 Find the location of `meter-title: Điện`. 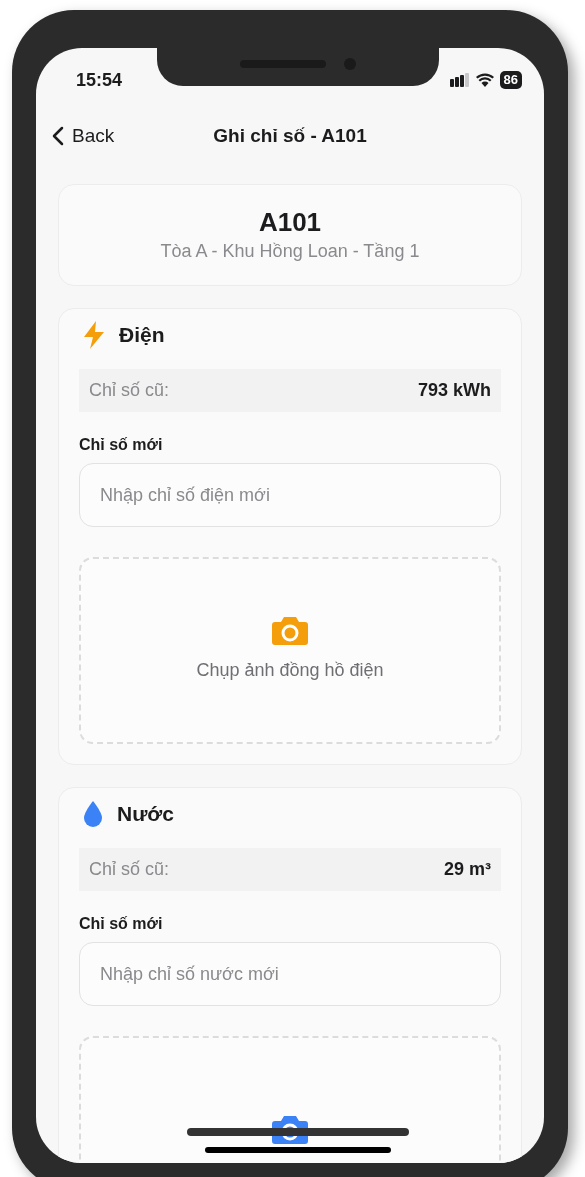

meter-title: Điện is located at coordinates (142, 335).